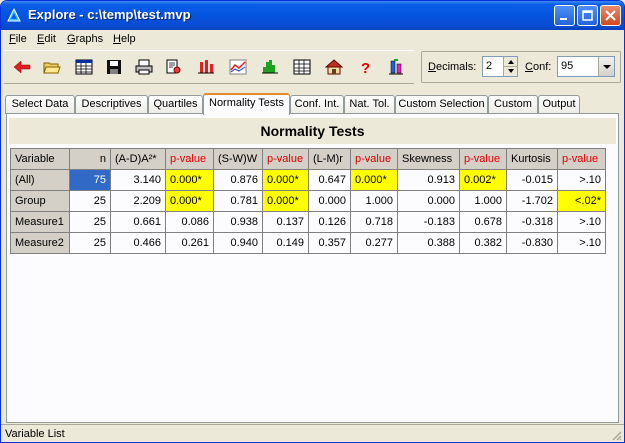 This screenshot has width=625, height=443. I want to click on tab-conf-int: Conf. Int., so click(317, 104).